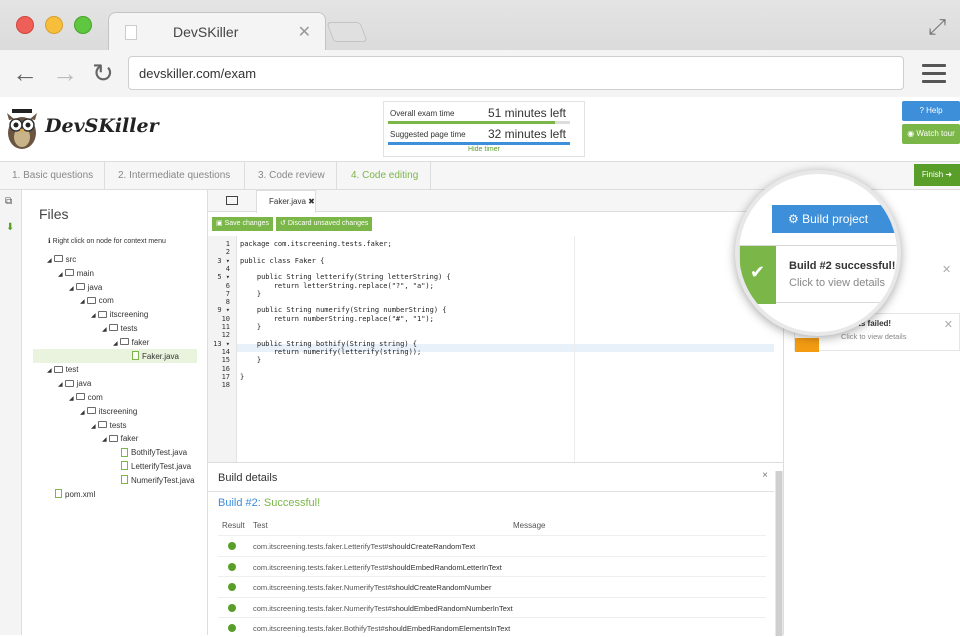  What do you see at coordinates (52, 176) in the screenshot?
I see `step-basic-questions: 1. Basic questions` at bounding box center [52, 176].